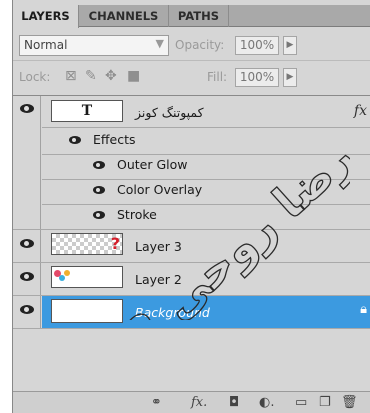  Describe the element at coordinates (46, 16) in the screenshot. I see `tab-layers: LAYERS` at that location.